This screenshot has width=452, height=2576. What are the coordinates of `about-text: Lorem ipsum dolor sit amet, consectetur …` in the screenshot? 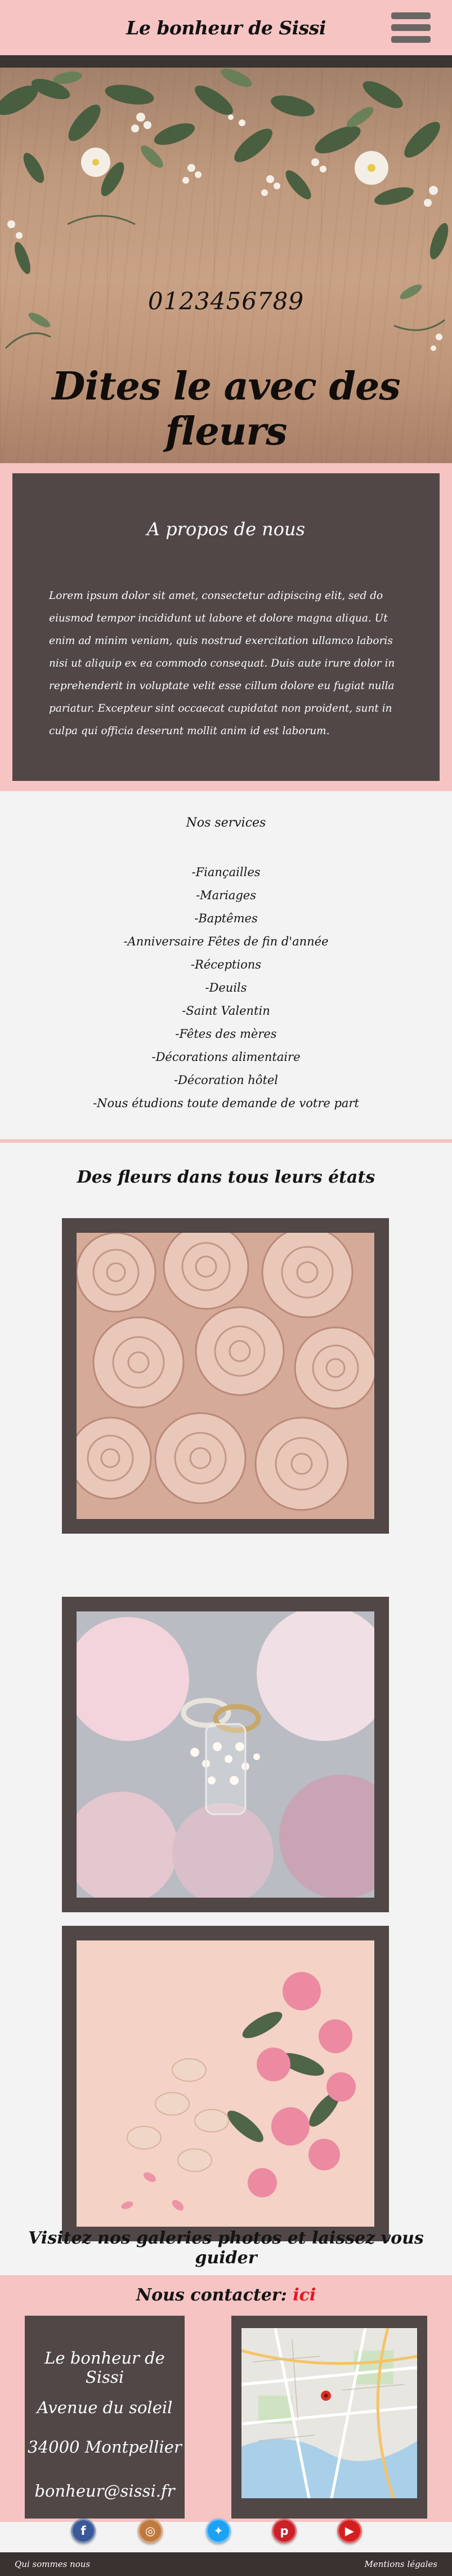 It's located at (222, 663).